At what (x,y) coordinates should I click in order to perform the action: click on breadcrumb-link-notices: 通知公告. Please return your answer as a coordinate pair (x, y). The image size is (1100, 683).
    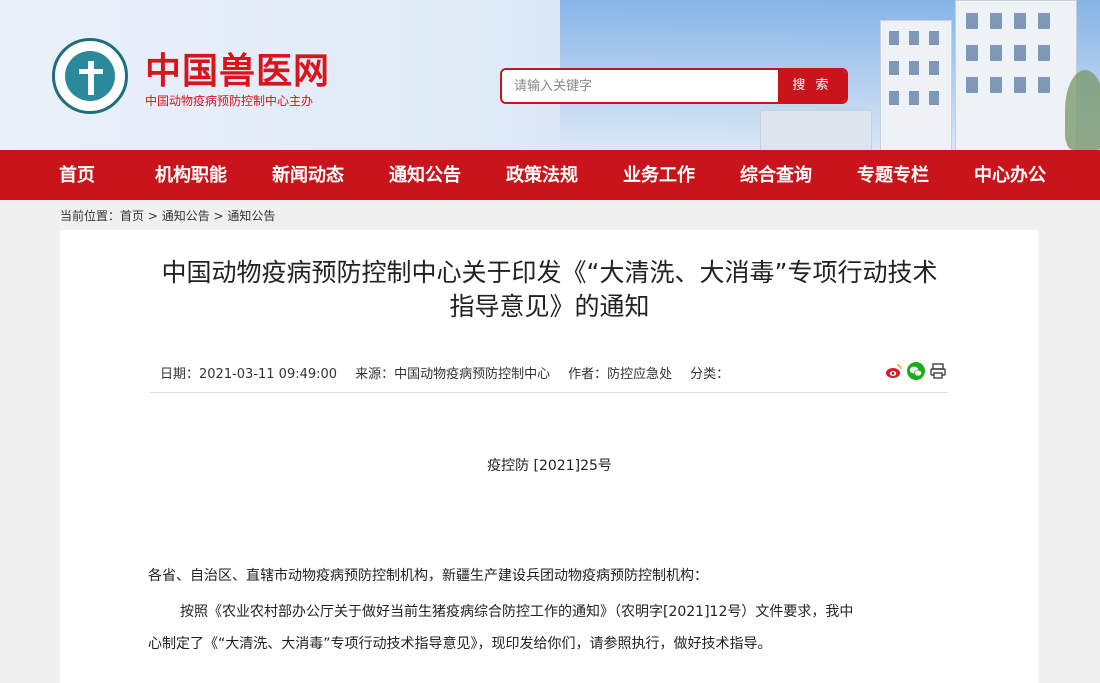
    Looking at the image, I should click on (186, 216).